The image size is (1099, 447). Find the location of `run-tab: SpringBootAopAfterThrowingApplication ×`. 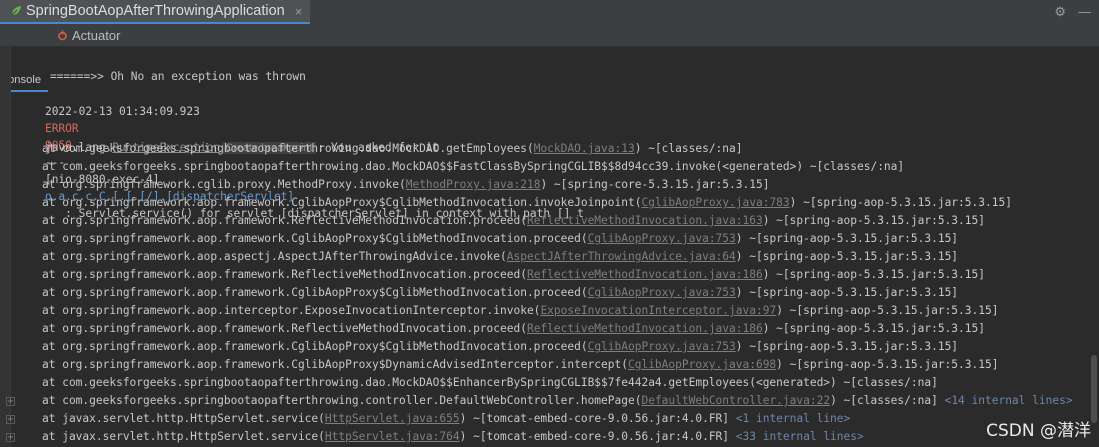

run-tab: SpringBootAopAfterThrowingApplication × is located at coordinates (155, 12).